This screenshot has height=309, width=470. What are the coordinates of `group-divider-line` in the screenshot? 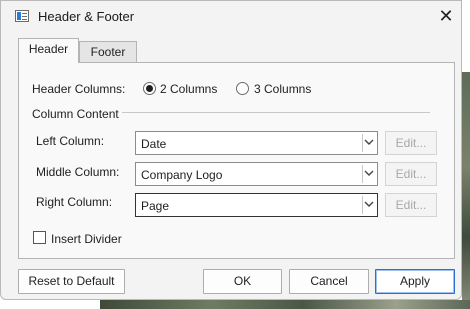 It's located at (276, 112).